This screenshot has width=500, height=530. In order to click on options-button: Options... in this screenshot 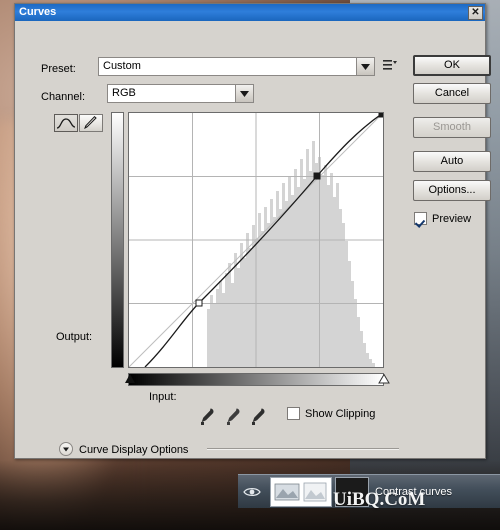, I will do `click(452, 190)`.